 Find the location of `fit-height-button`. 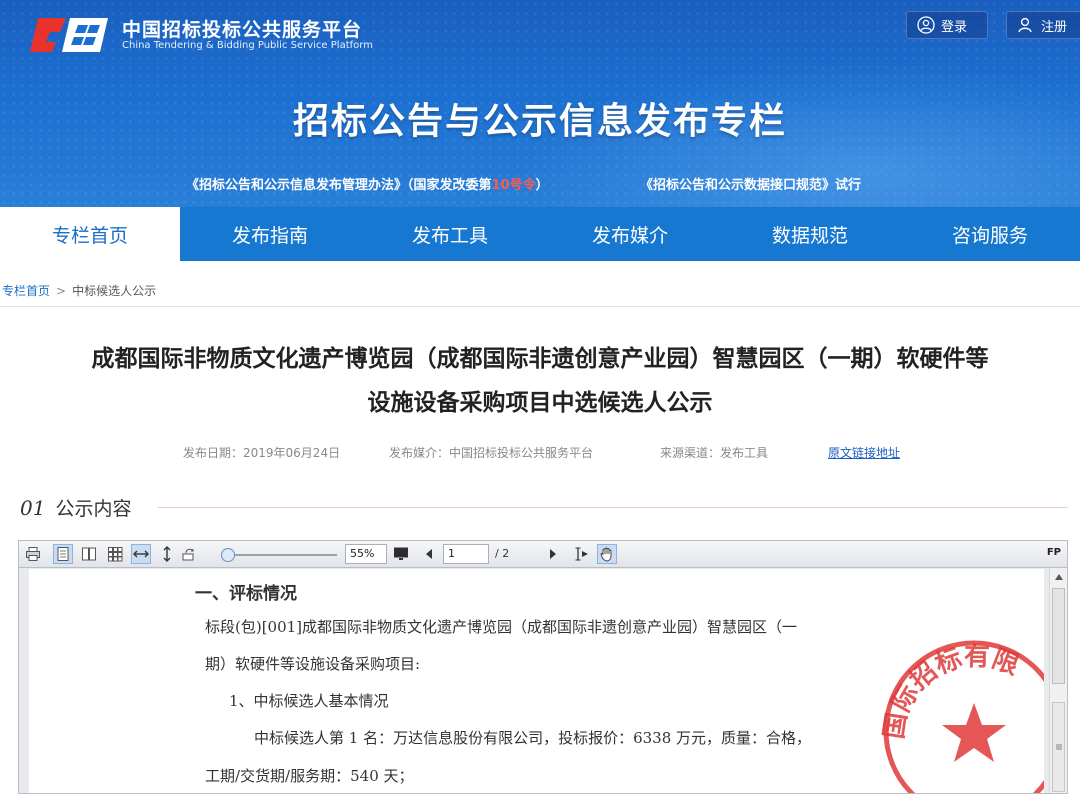

fit-height-button is located at coordinates (167, 554).